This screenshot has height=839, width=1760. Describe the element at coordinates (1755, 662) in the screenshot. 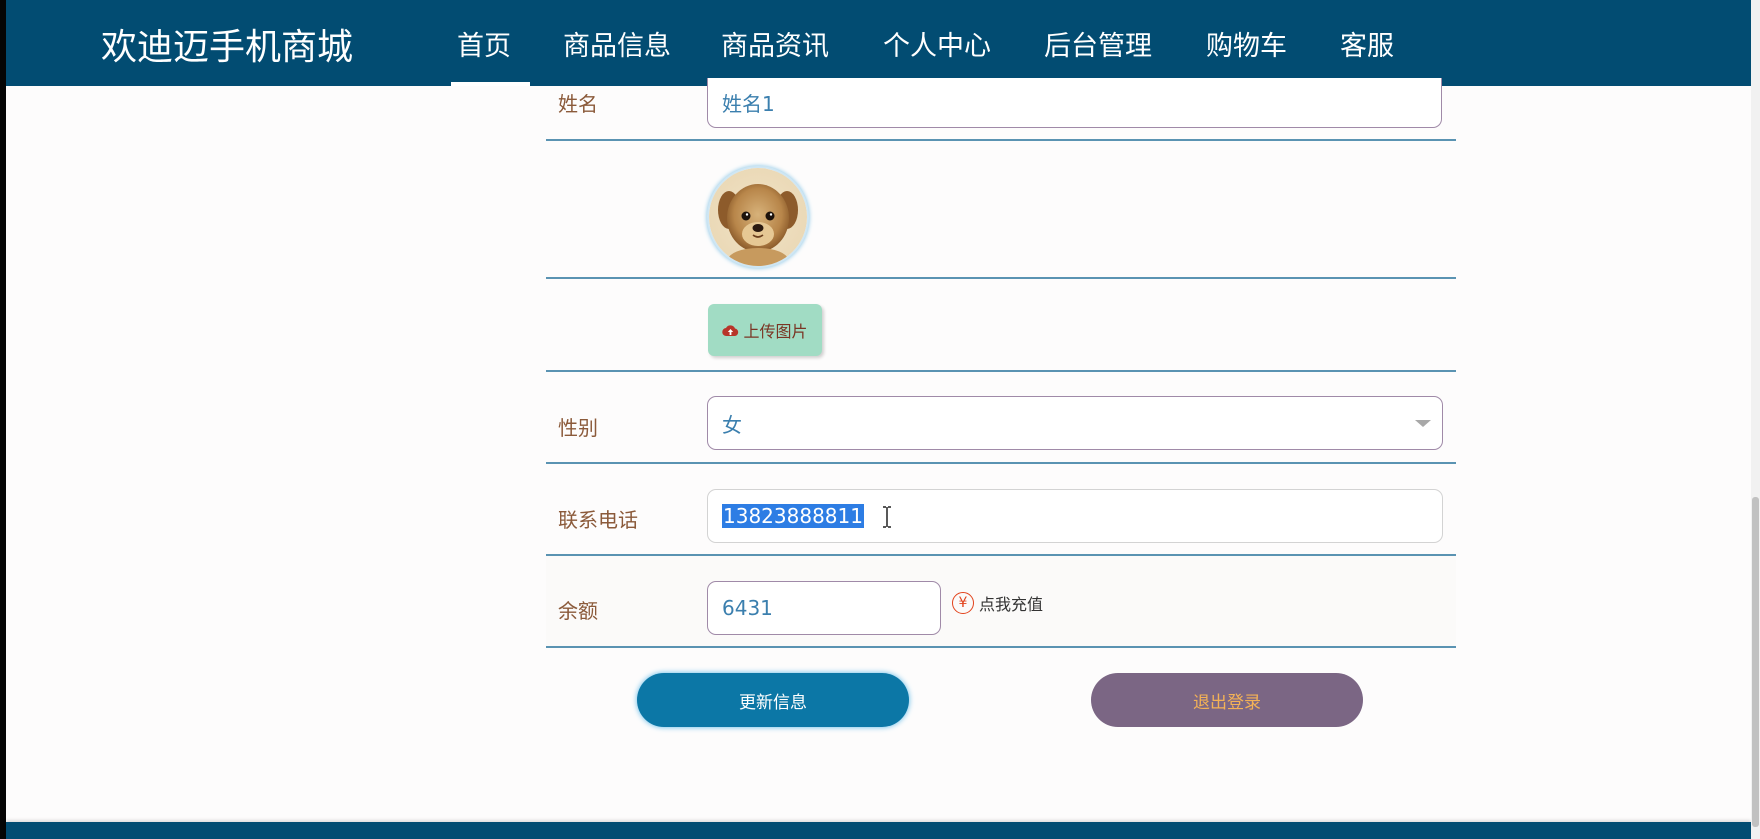

I see `scrollbar-thumb` at that location.